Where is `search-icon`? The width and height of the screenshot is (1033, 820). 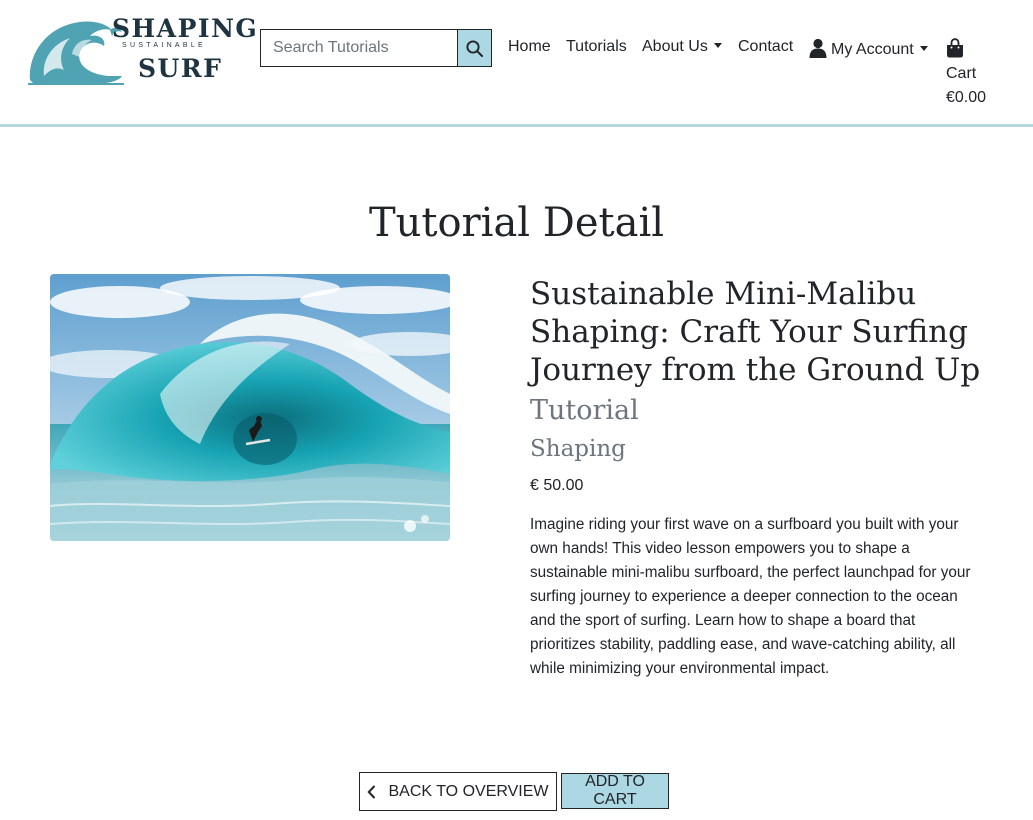 search-icon is located at coordinates (474, 48).